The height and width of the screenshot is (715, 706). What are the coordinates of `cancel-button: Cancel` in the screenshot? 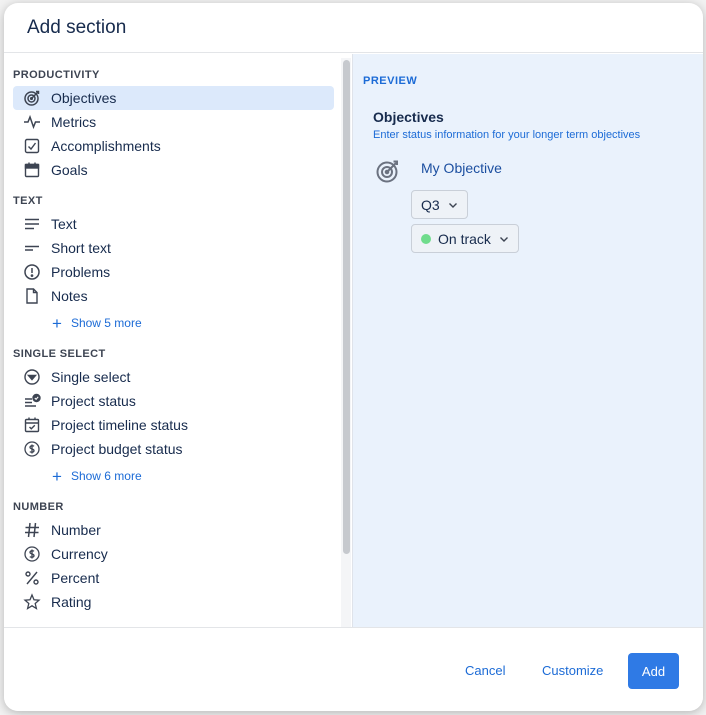 It's located at (485, 670).